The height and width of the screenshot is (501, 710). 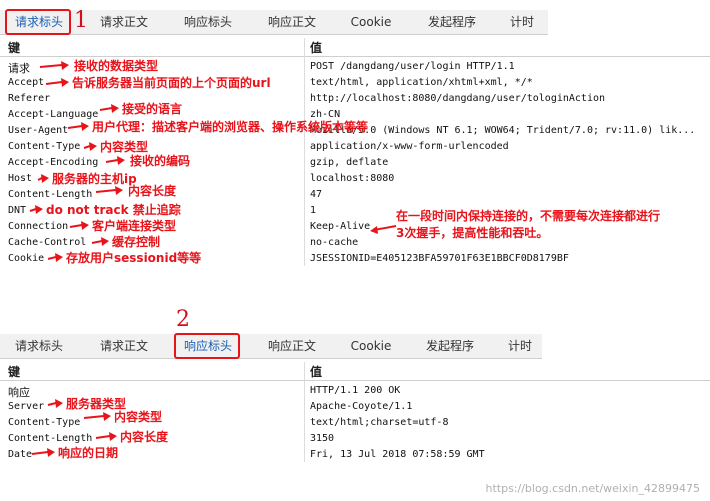 I want to click on request-header-key: Content-Type, so click(x=44, y=146).